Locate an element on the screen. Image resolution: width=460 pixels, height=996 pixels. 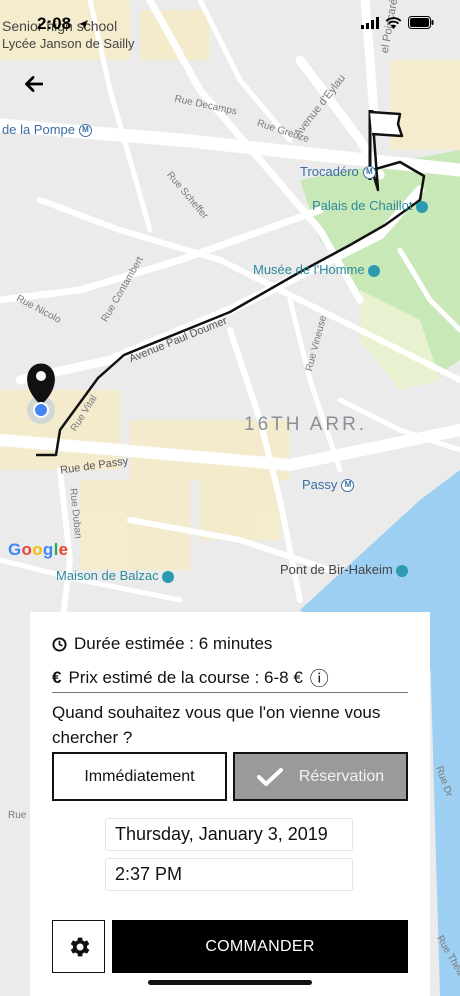
google-logo: Google is located at coordinates (38, 549).